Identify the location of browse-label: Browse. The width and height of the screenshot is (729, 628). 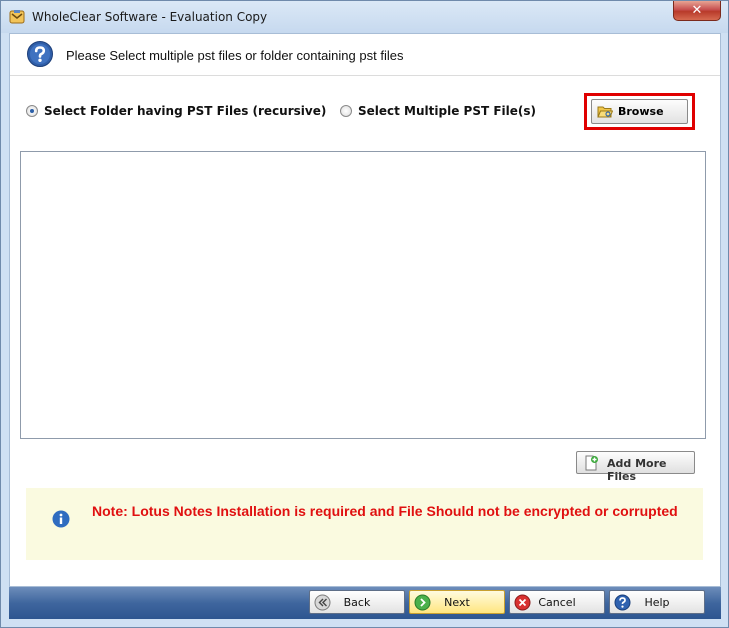
(641, 111).